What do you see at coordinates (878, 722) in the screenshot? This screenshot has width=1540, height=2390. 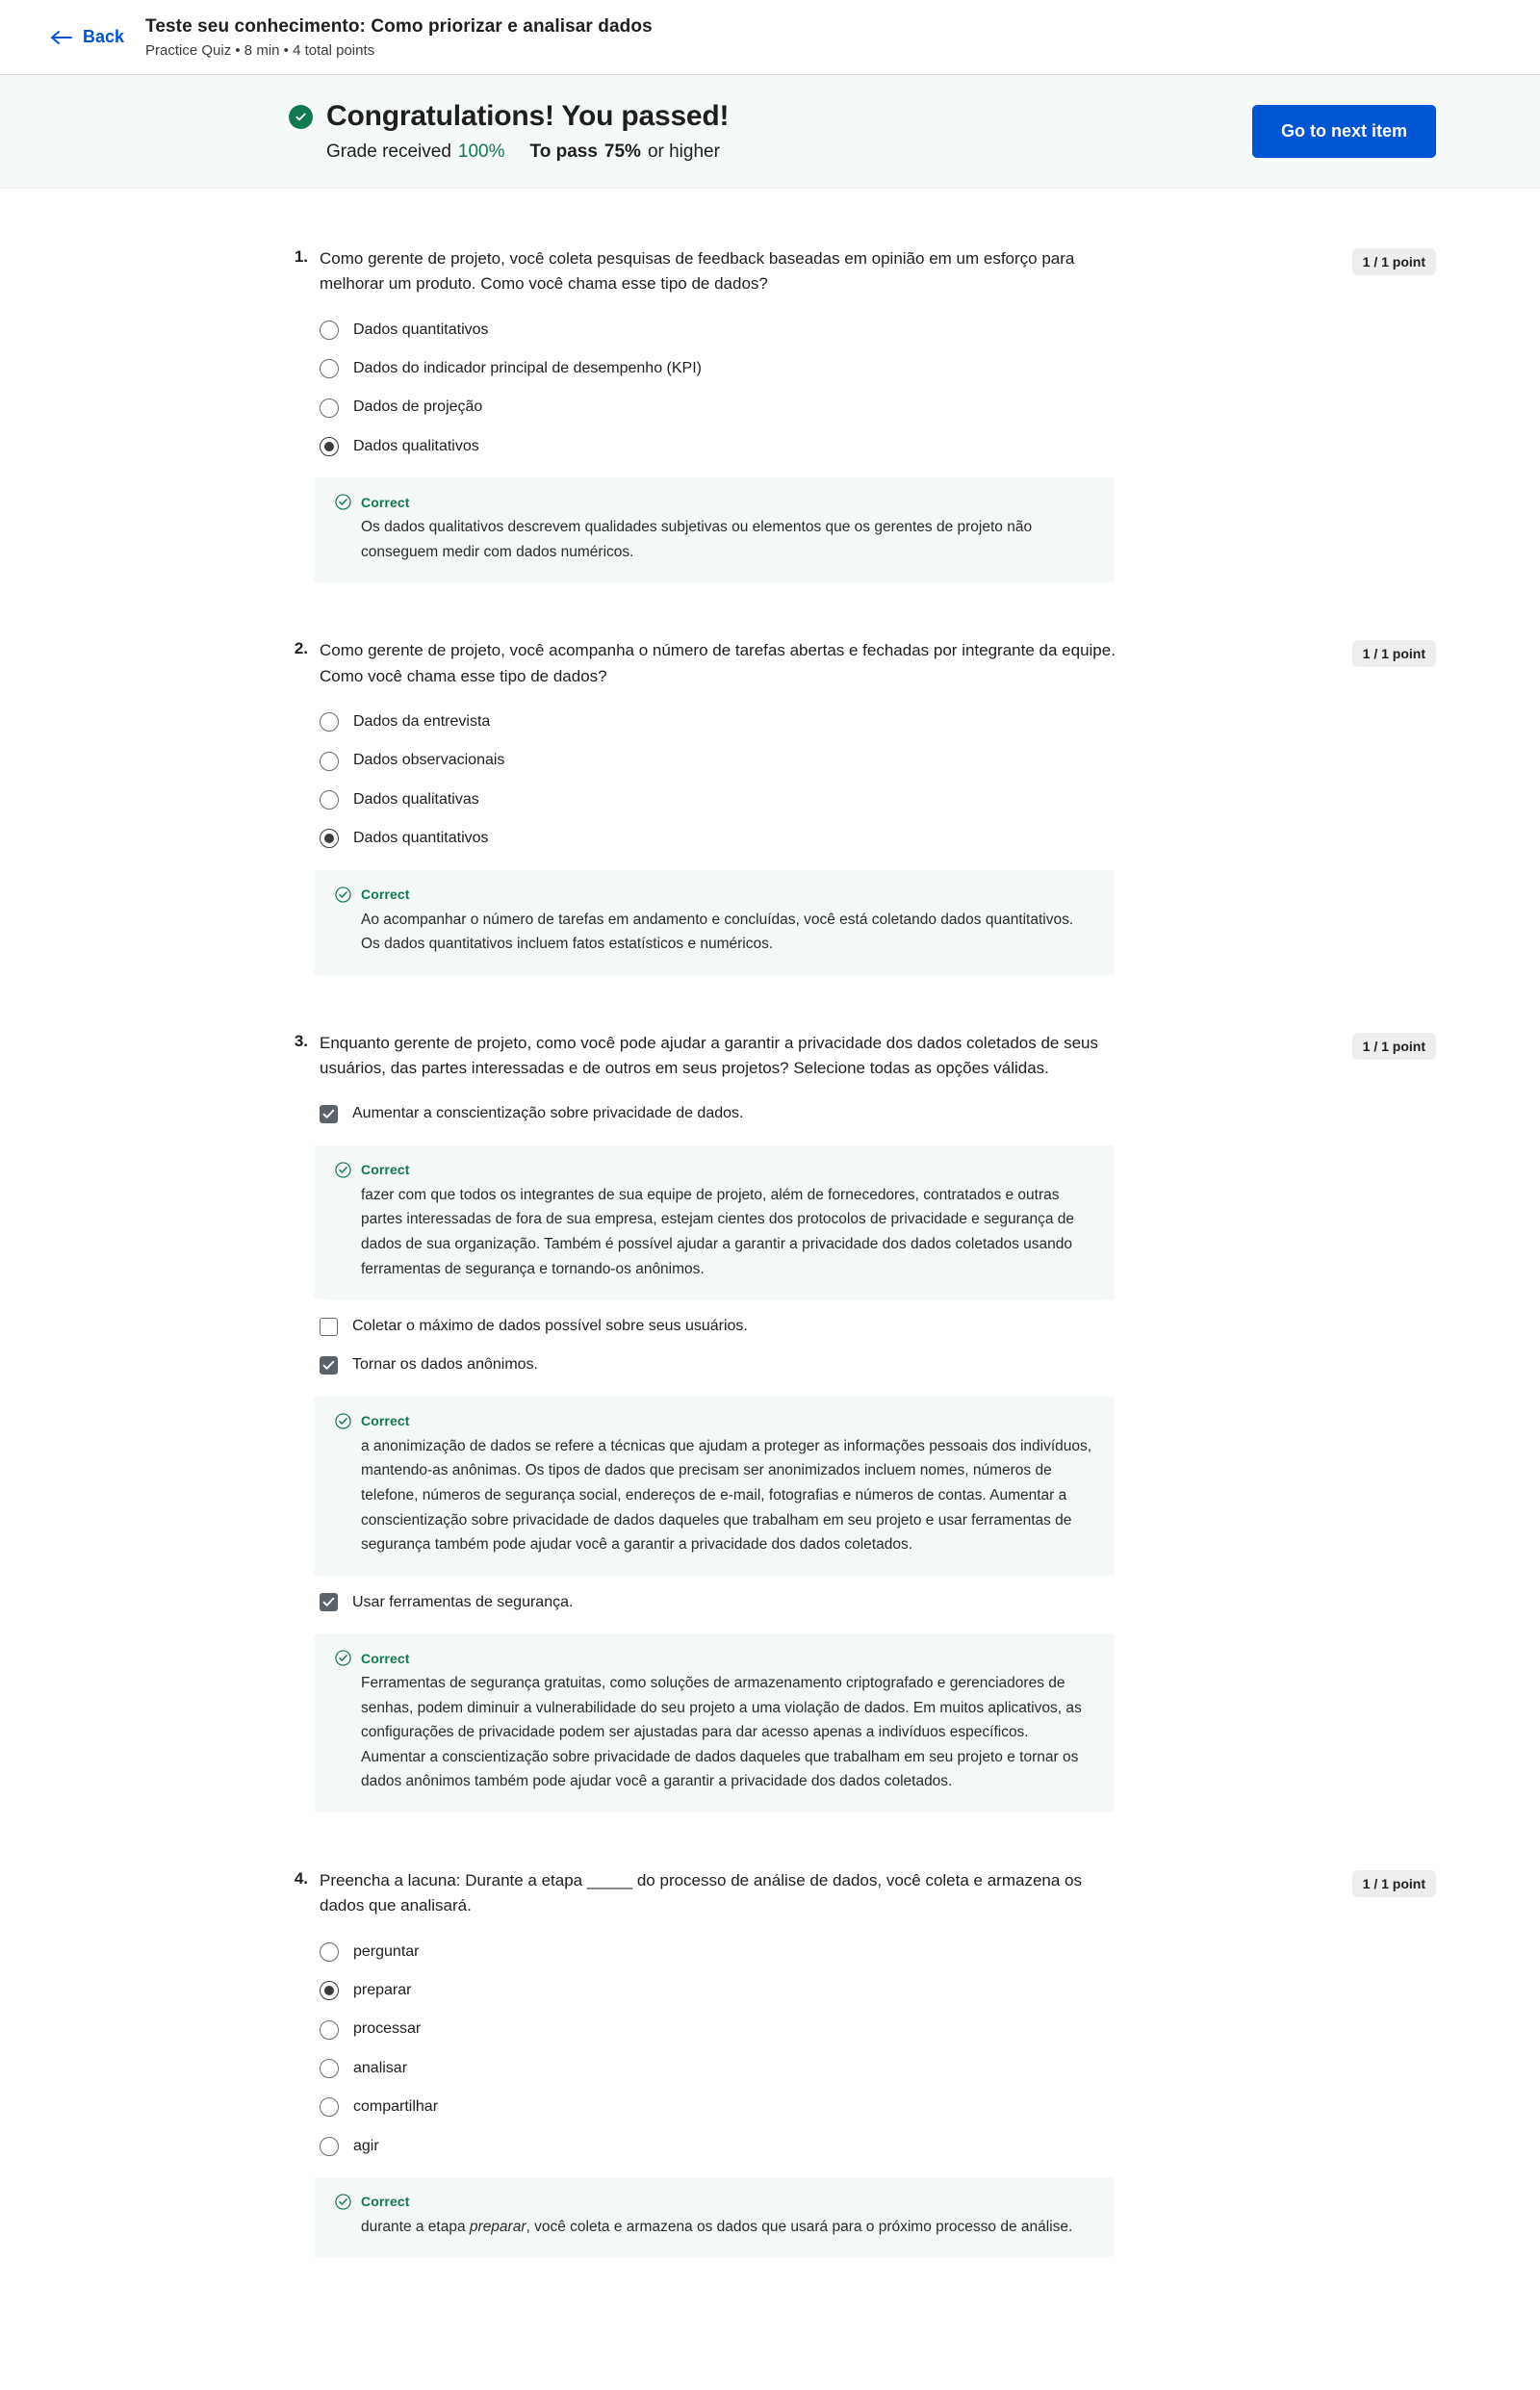 I see `radio-option-1: Dados da entrevista` at bounding box center [878, 722].